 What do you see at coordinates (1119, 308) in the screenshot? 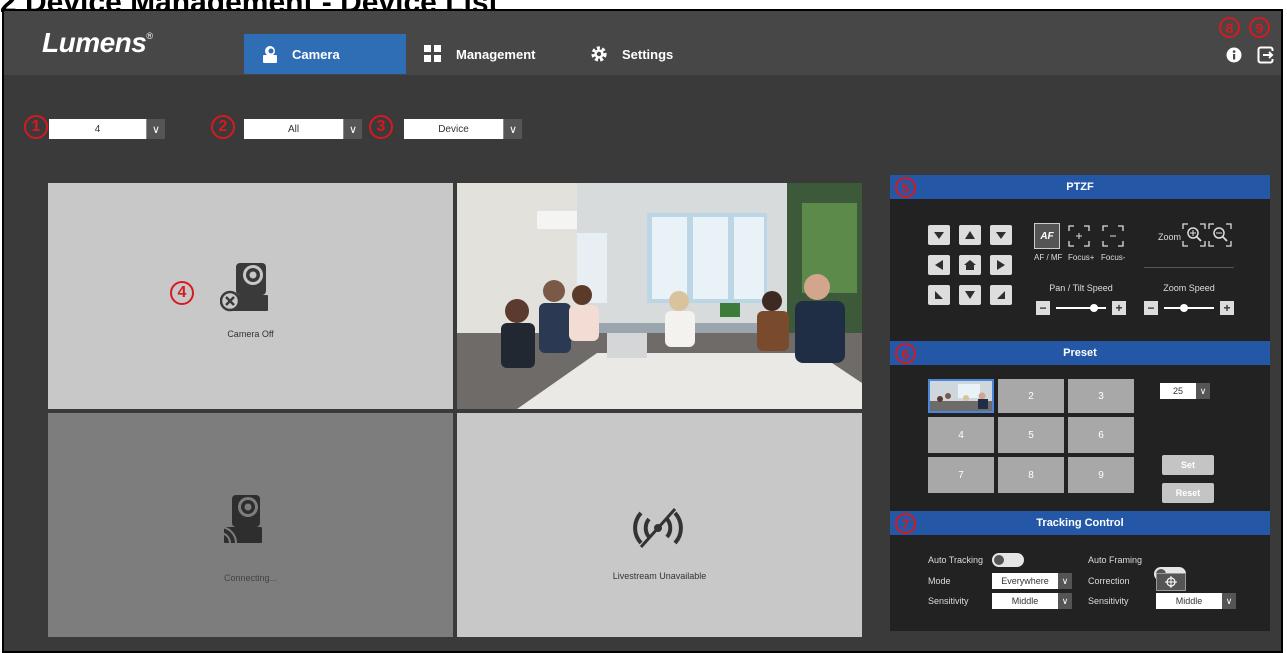
I see `pan-tilt-speed-increase-button: +` at bounding box center [1119, 308].